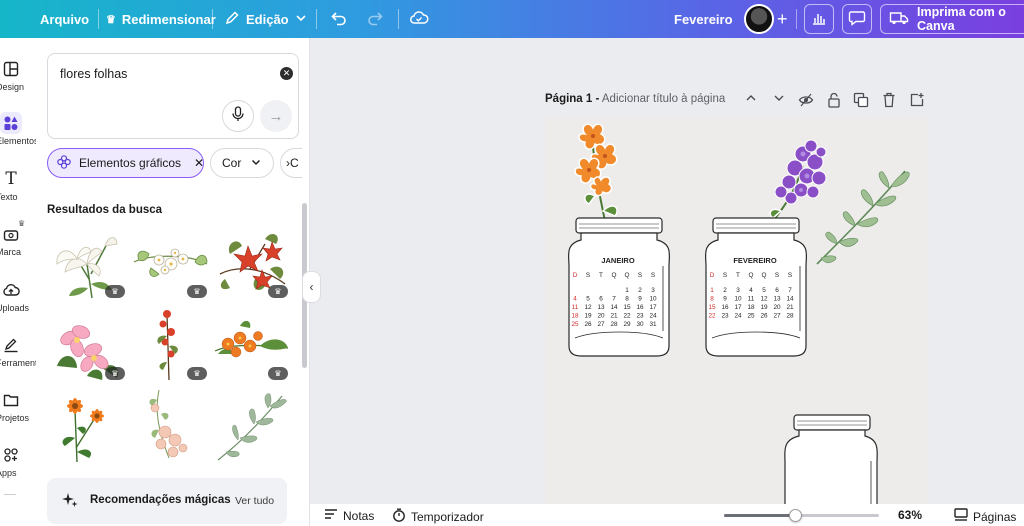 The height and width of the screenshot is (526, 1024). Describe the element at coordinates (18, 461) in the screenshot. I see `rail-item-apps: Apps` at that location.